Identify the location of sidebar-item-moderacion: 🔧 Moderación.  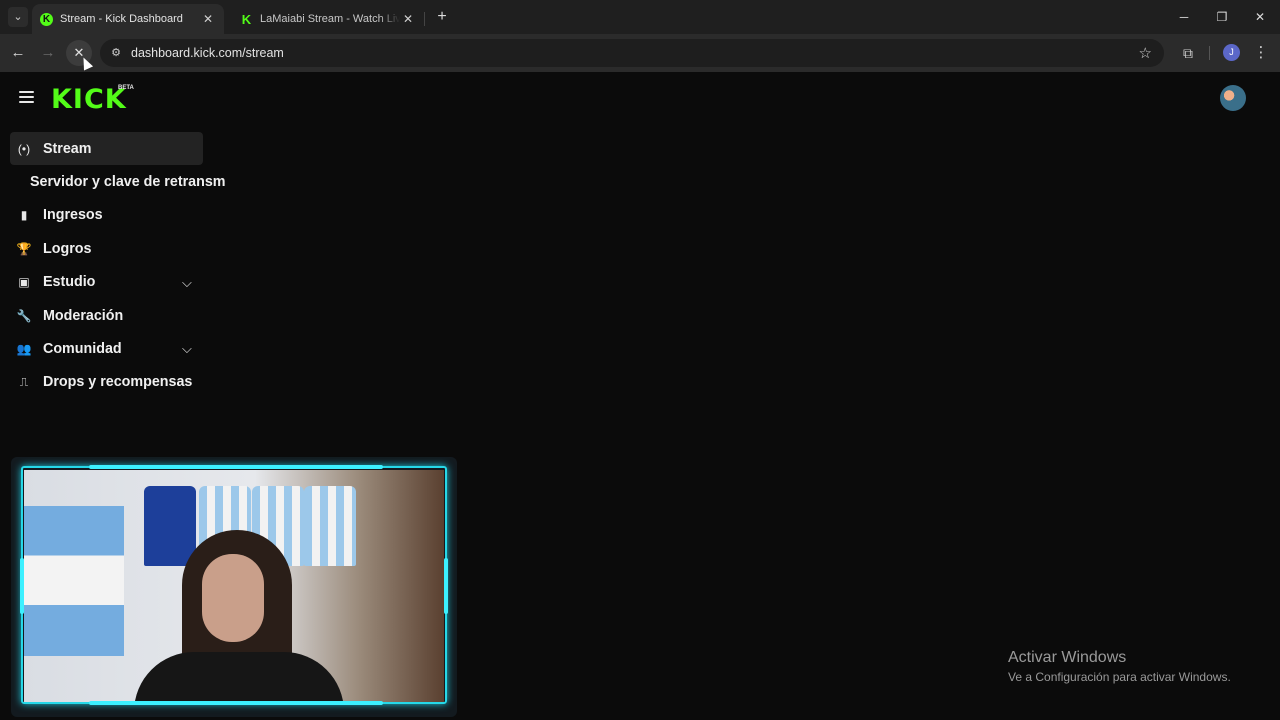
(120, 315).